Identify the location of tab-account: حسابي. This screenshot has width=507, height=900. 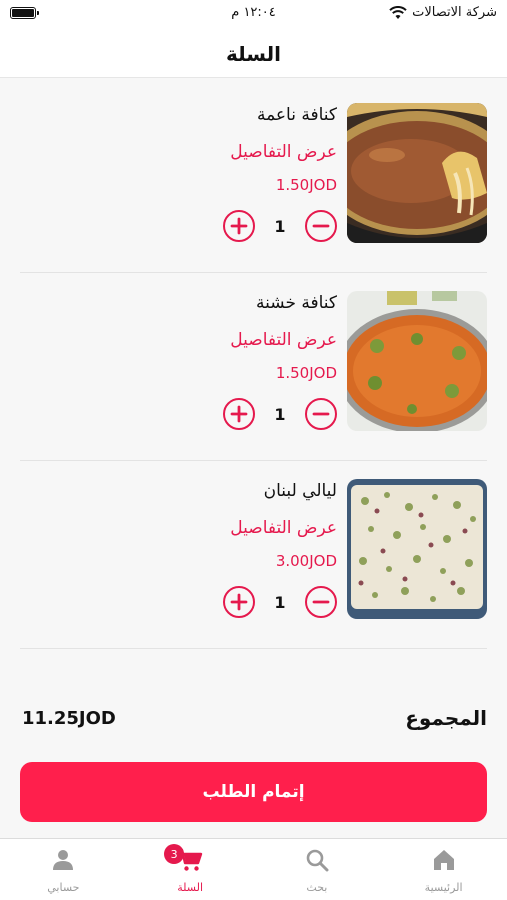
(63, 869).